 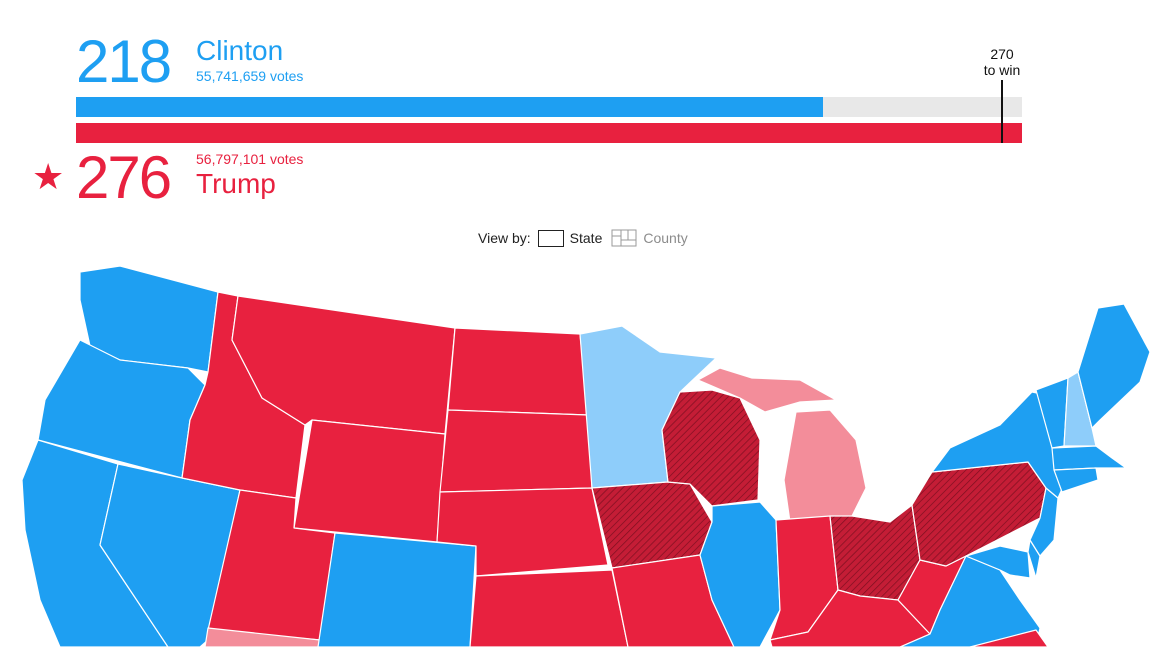 I want to click on state-maine, so click(x=1114, y=366).